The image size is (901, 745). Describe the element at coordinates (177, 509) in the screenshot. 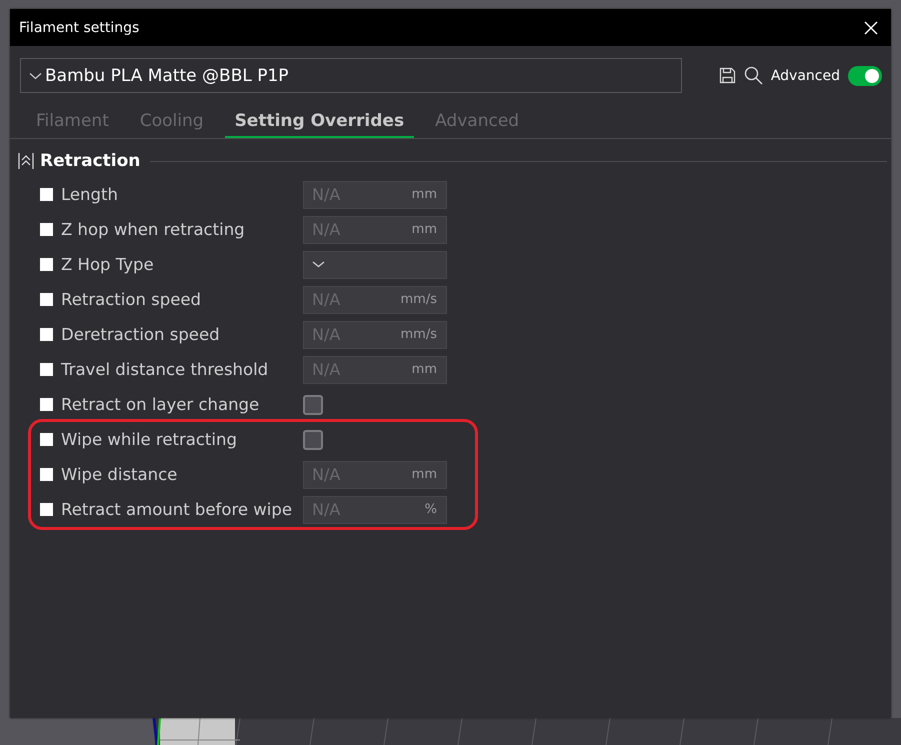

I see `option-label: Retract amount before wipe` at that location.